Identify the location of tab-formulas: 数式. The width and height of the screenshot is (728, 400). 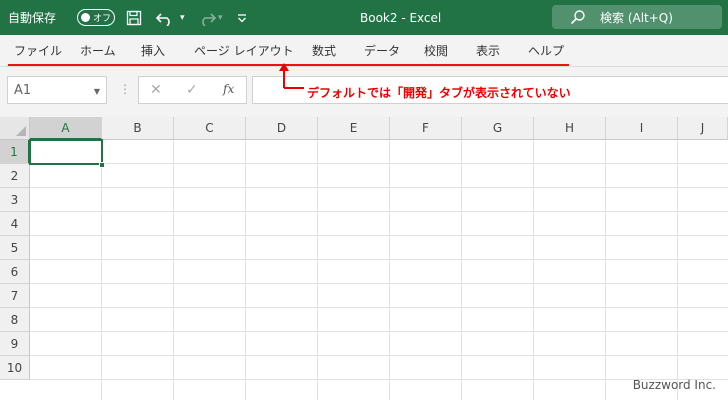
(324, 50).